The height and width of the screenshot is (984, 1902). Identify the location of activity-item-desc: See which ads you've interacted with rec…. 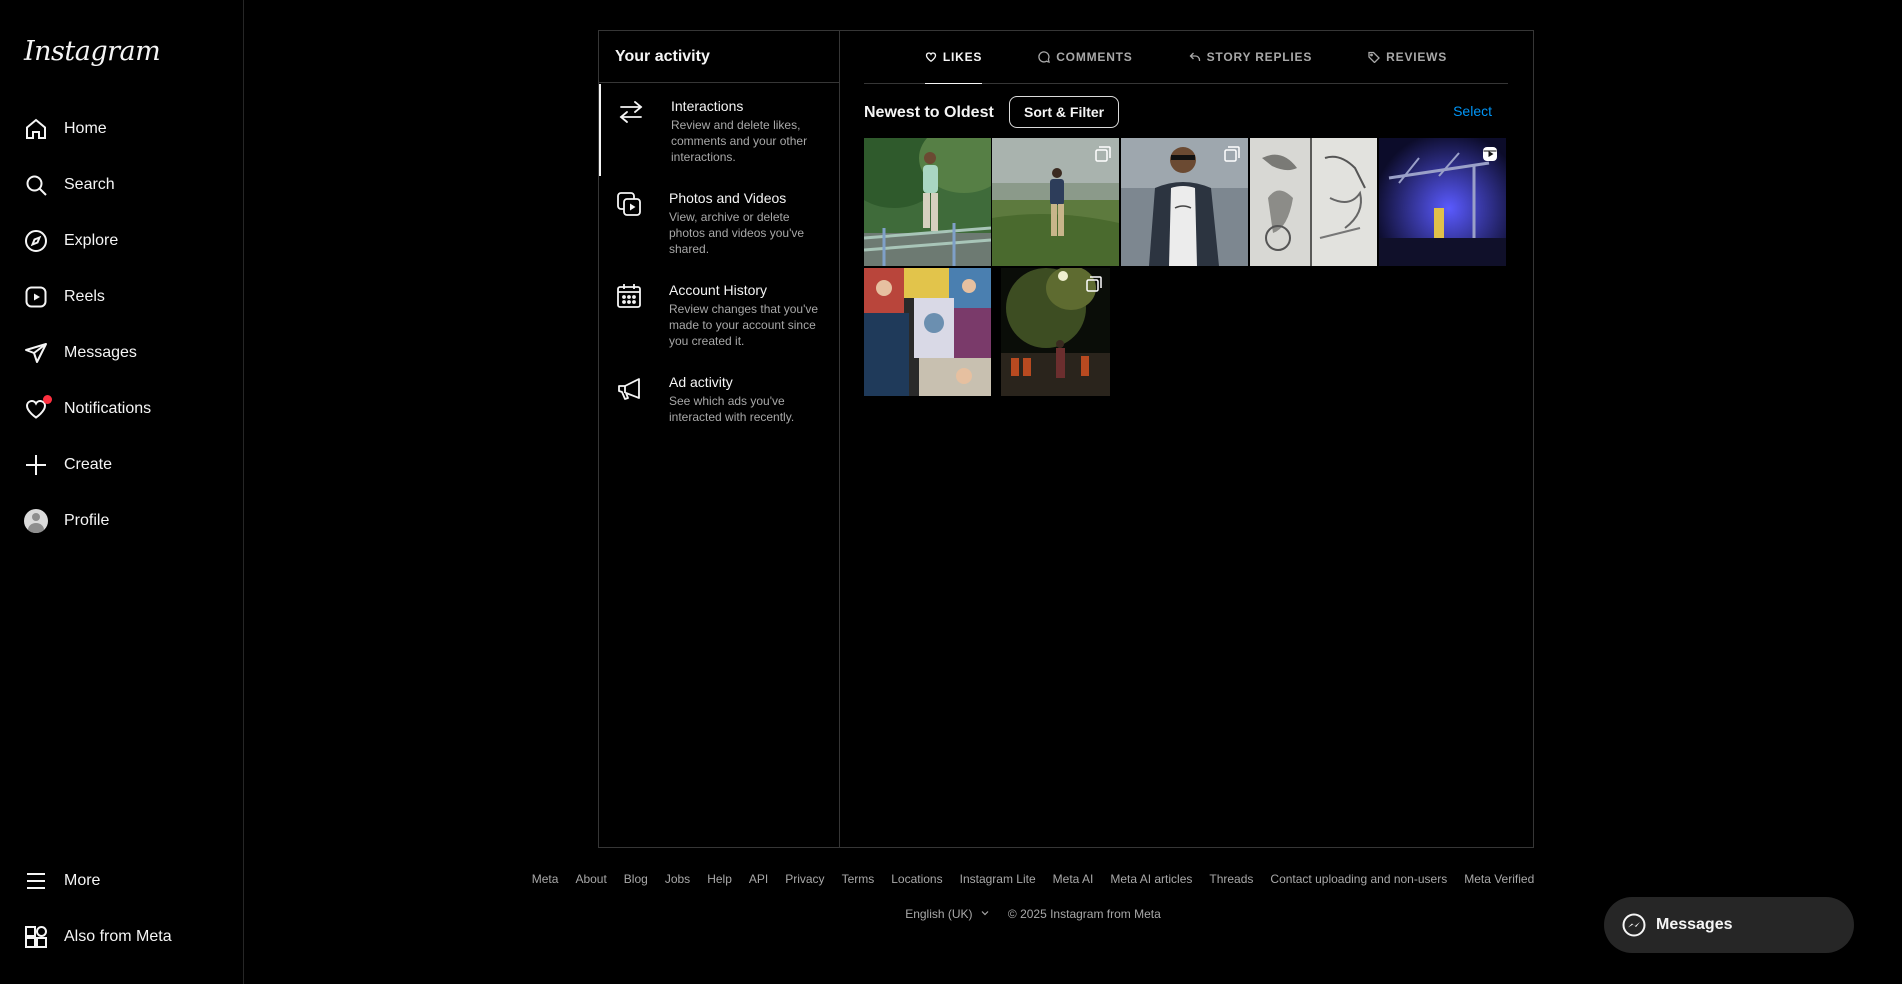
(732, 409).